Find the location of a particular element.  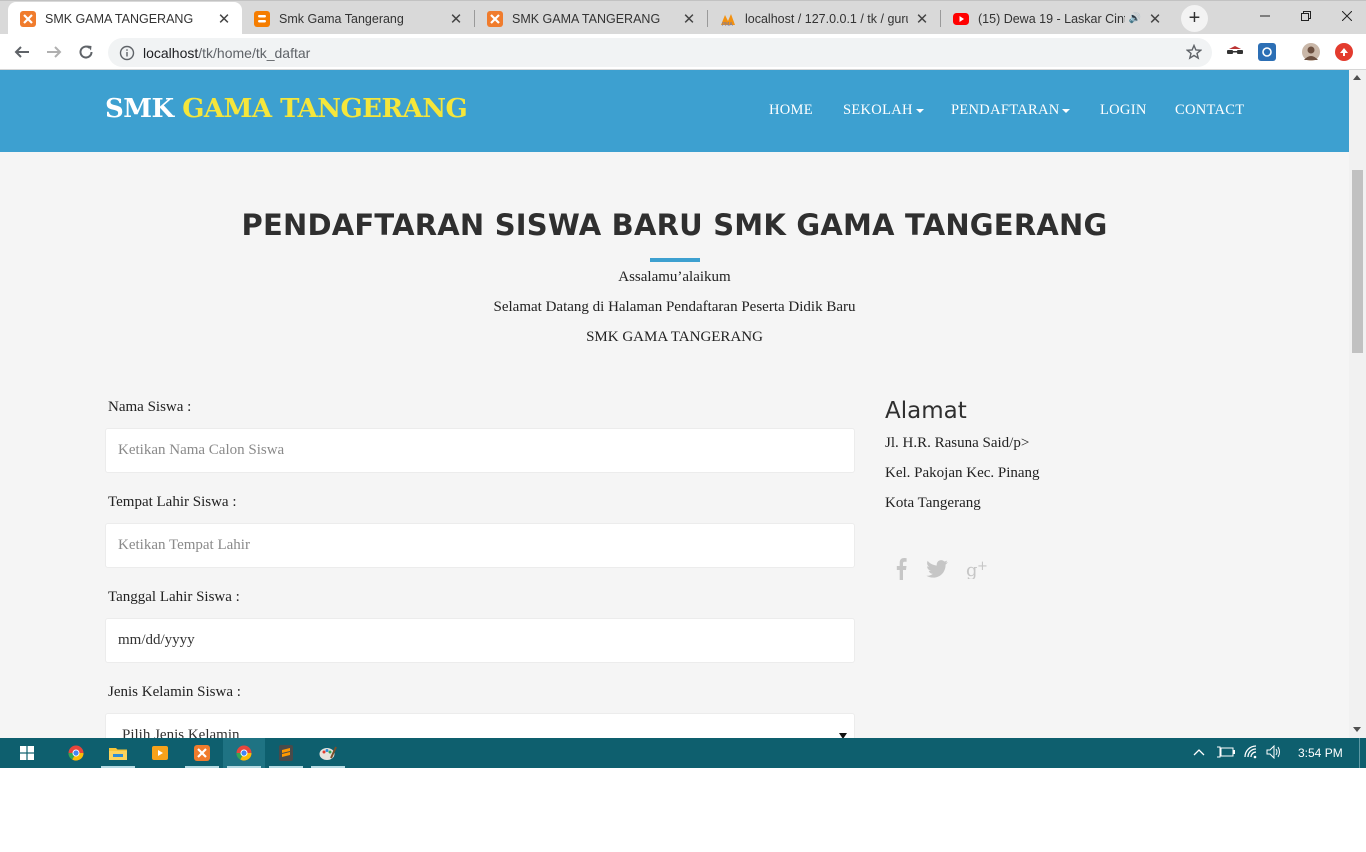

reload-button is located at coordinates (86, 52).